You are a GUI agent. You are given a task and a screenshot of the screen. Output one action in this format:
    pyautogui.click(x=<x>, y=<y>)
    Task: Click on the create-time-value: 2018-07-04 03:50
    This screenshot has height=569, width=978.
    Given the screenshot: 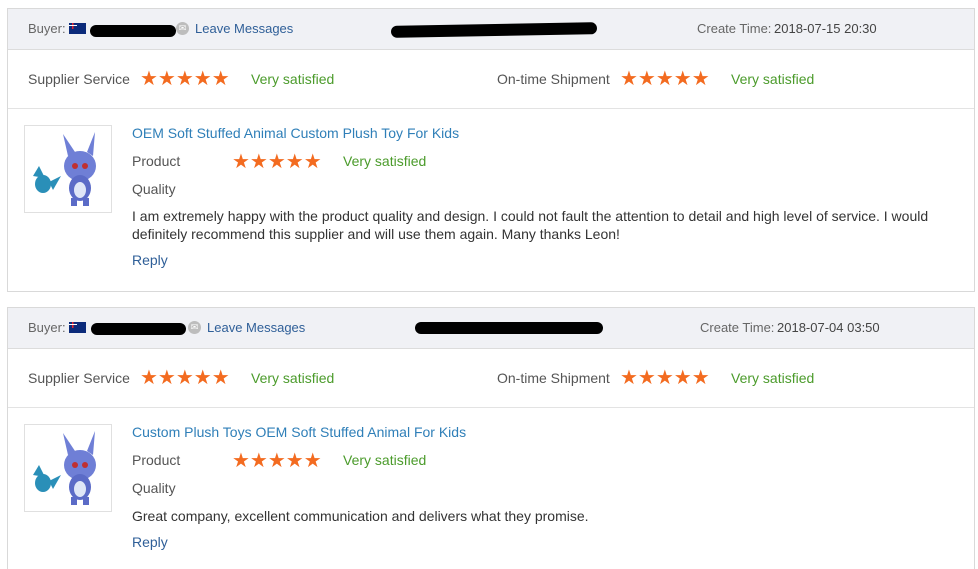 What is the action you would take?
    pyautogui.click(x=828, y=327)
    